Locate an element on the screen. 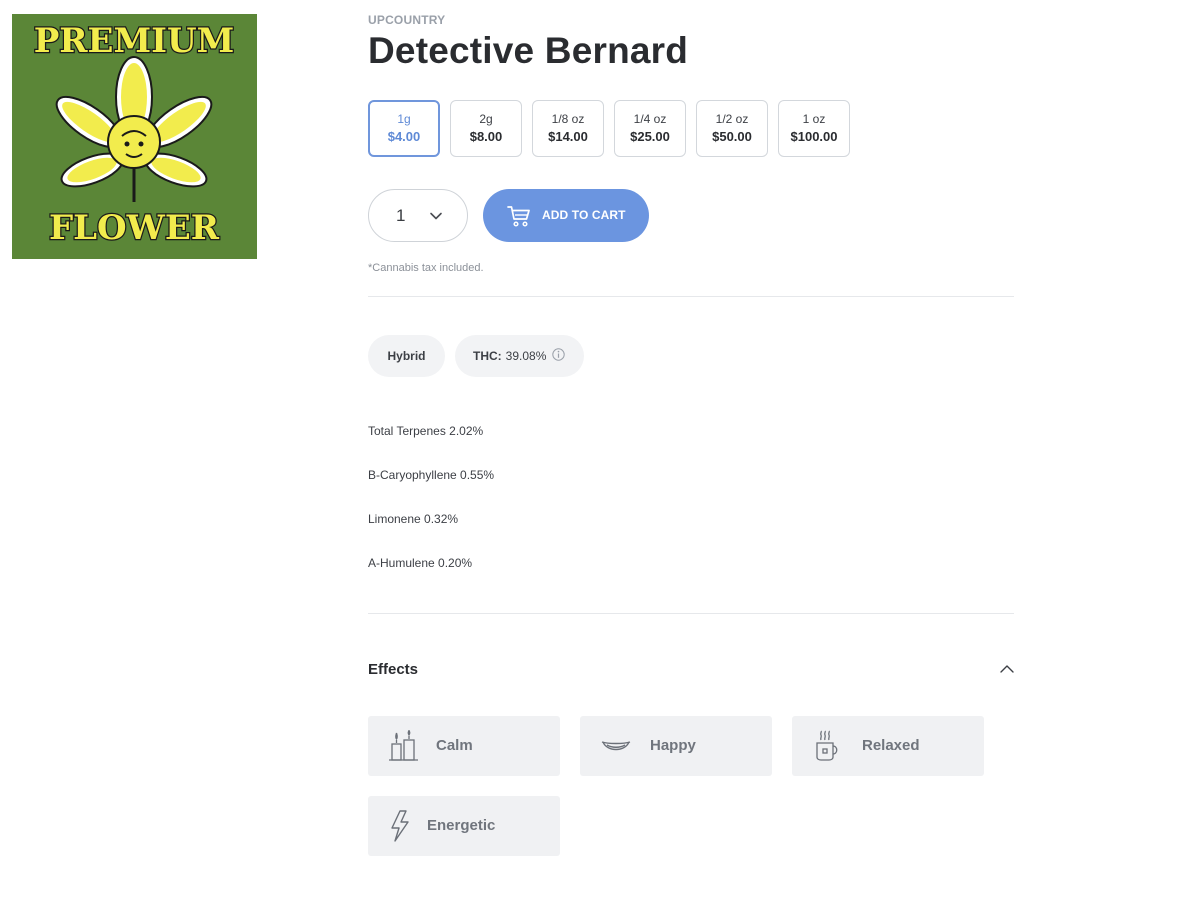  weight-label: 1/8 oz is located at coordinates (568, 119).